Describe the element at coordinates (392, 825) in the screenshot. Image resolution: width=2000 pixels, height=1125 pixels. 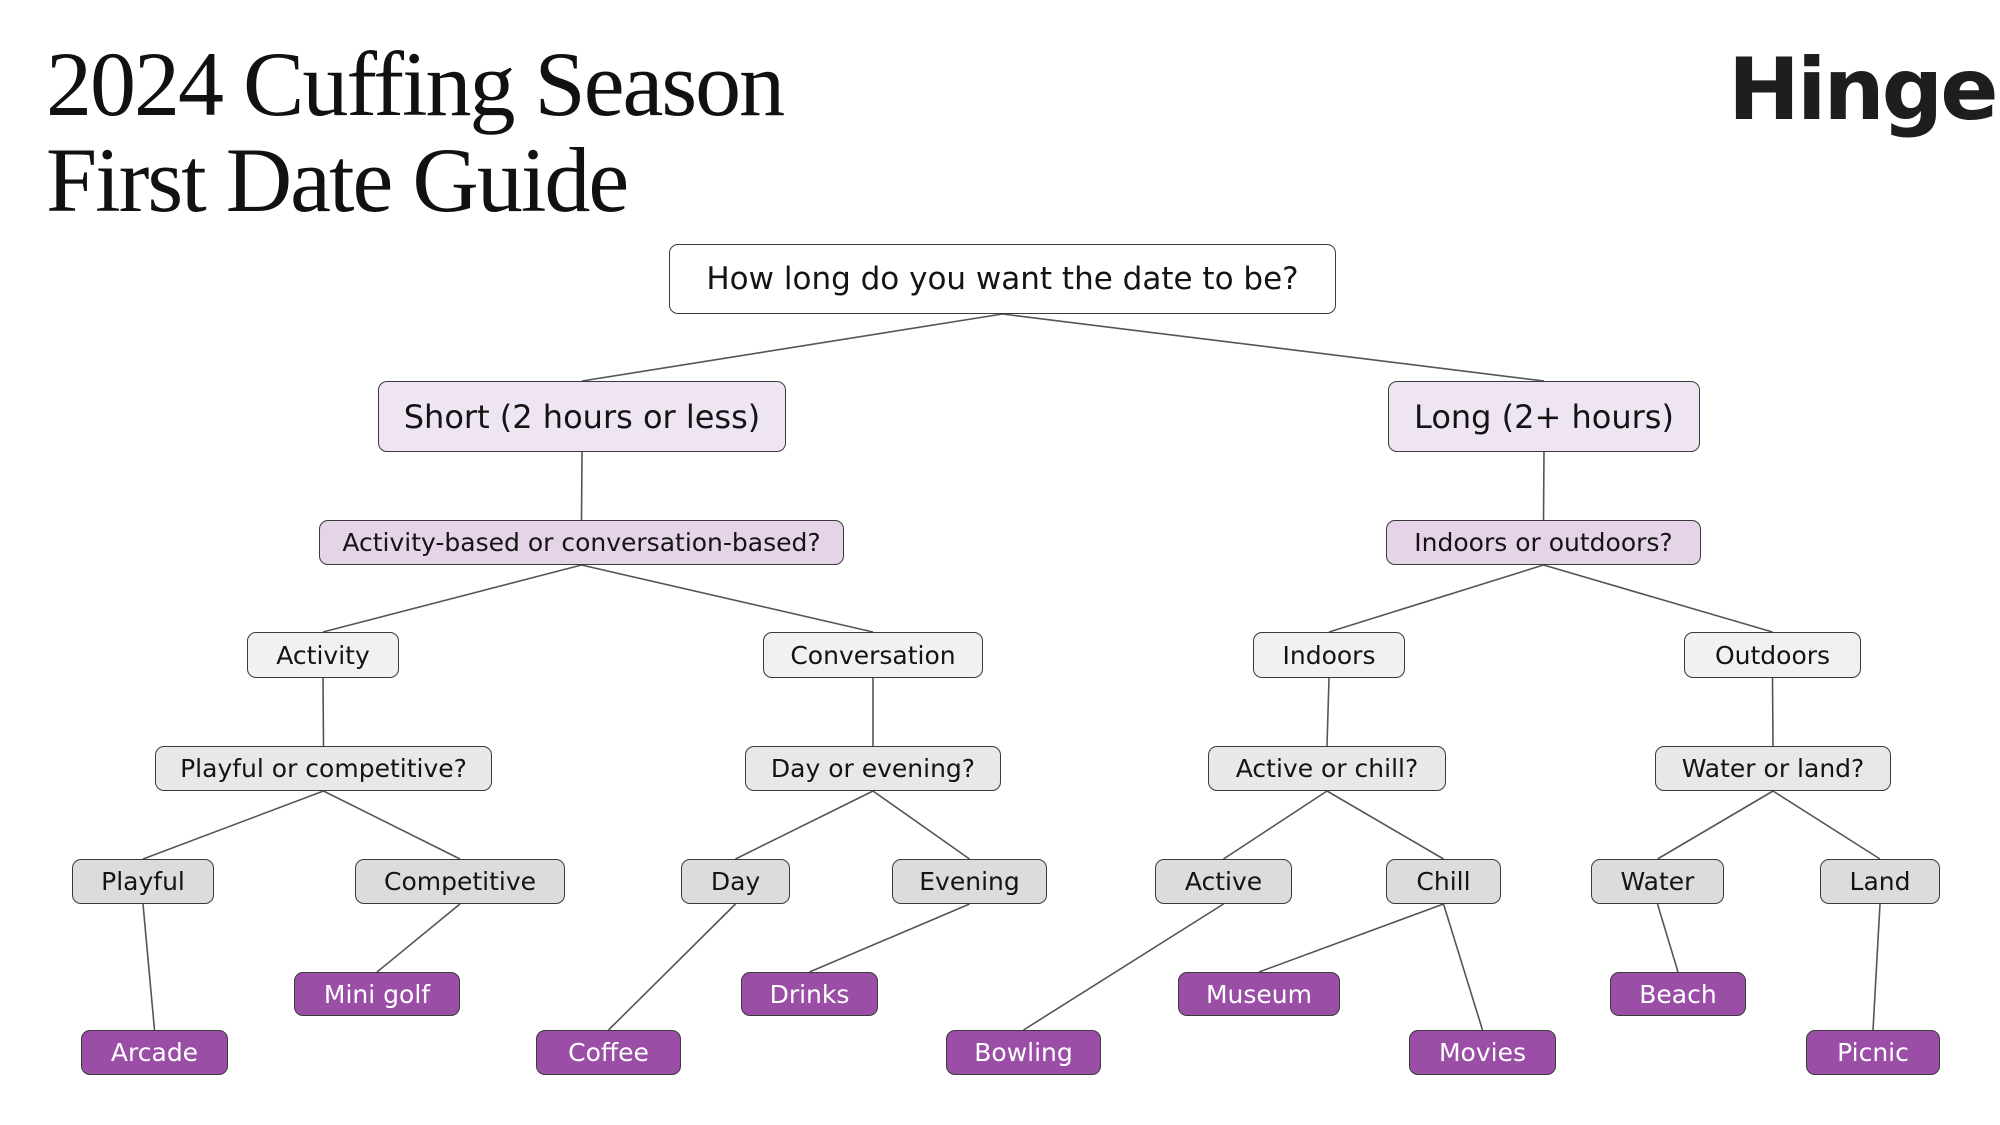
I see `edge-q_playful_competitive-to-competitive` at that location.